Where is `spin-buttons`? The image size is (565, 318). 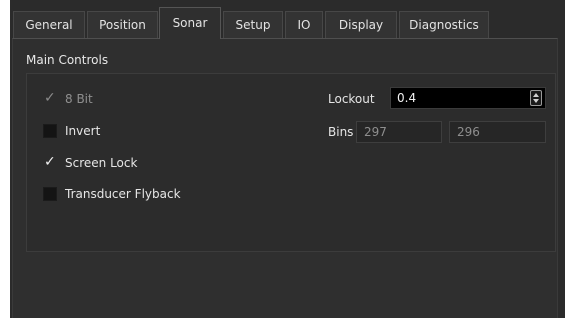
spin-buttons is located at coordinates (536, 98).